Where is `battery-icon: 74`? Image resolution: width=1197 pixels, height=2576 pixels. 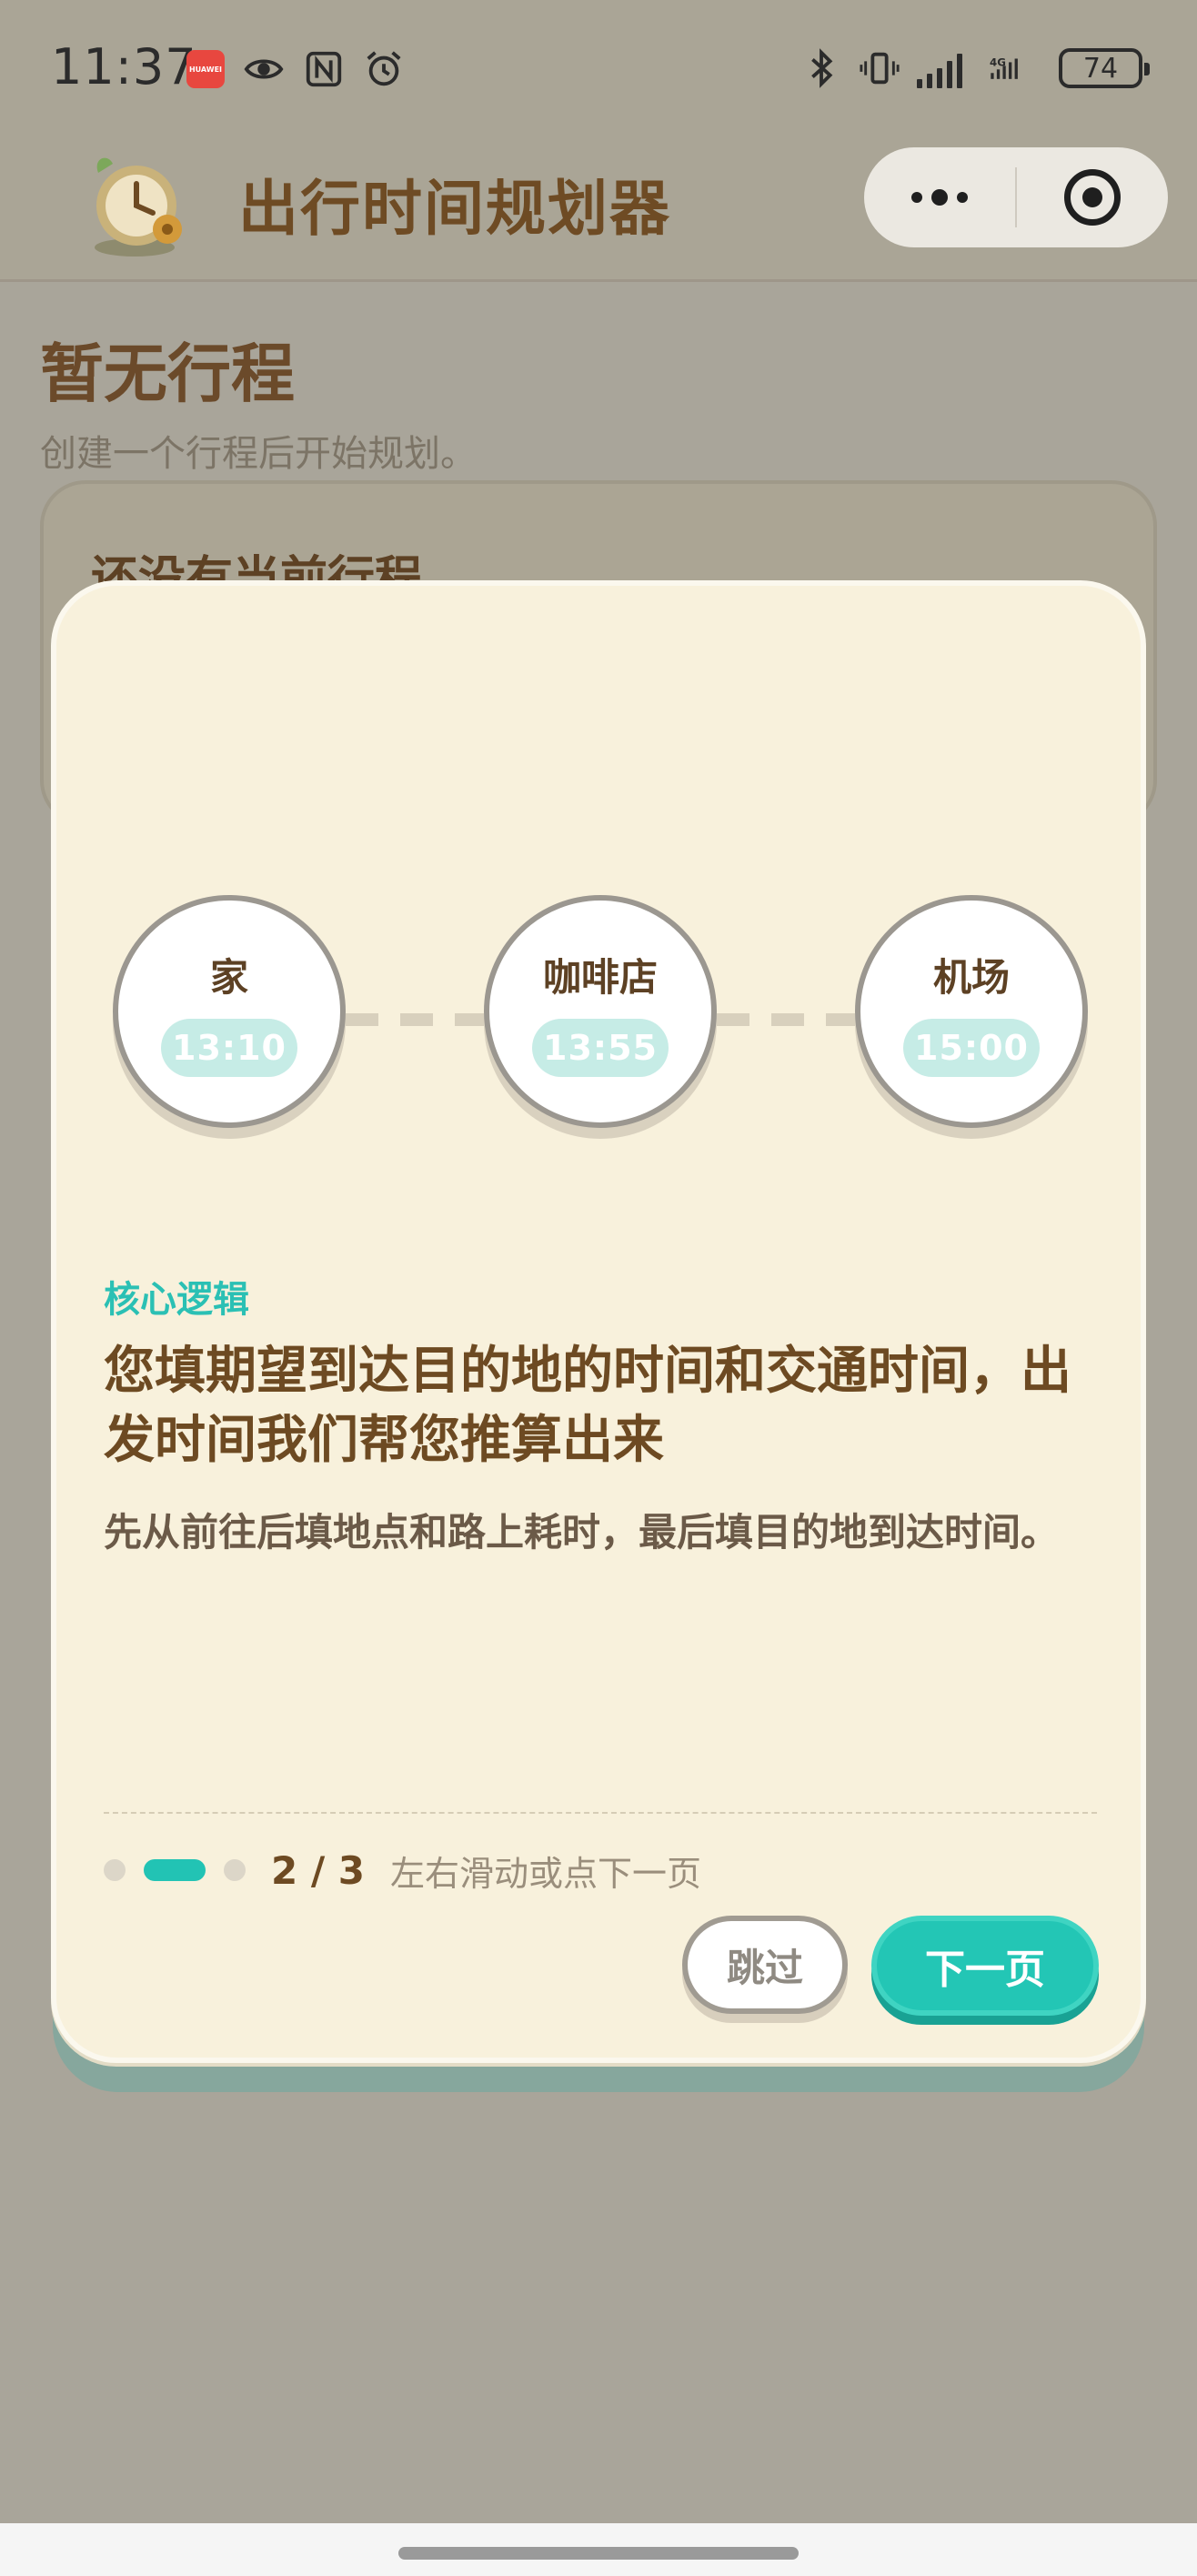
battery-icon: 74 is located at coordinates (1104, 68).